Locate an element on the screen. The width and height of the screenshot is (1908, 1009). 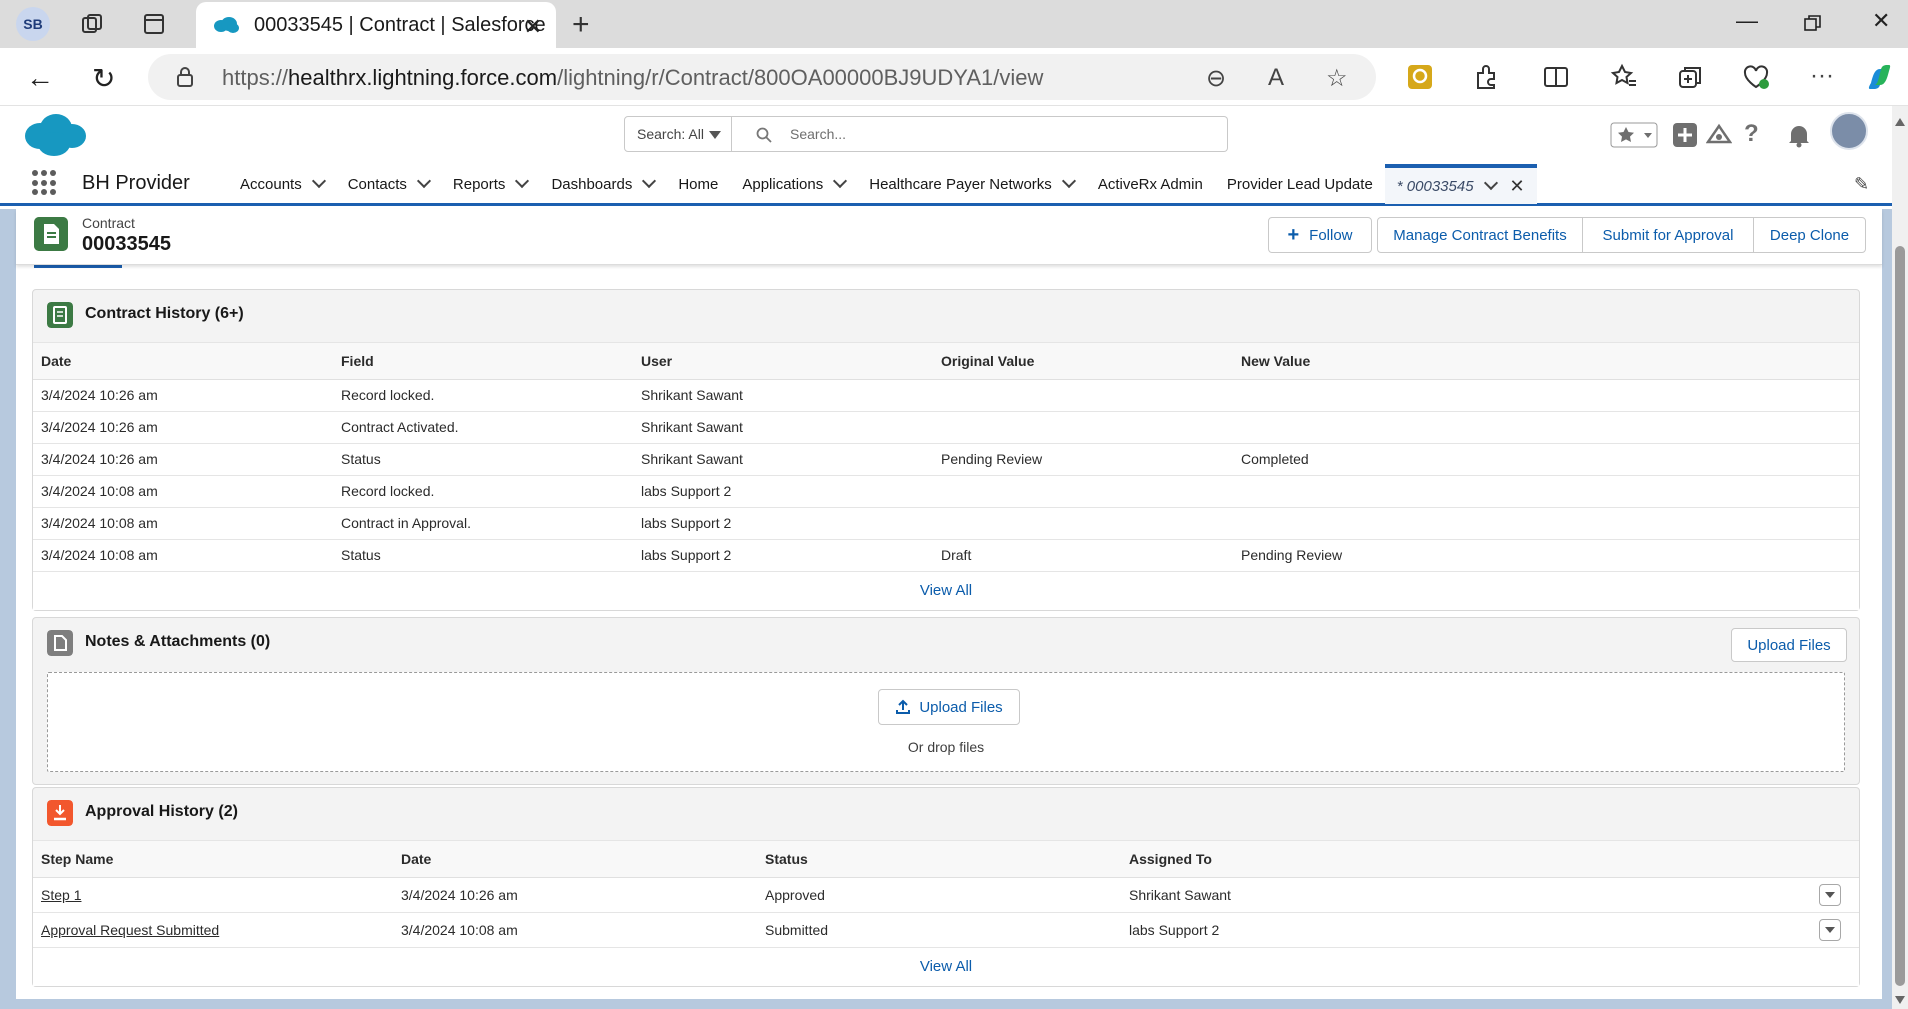
nav-tab-home: Home is located at coordinates (698, 184).